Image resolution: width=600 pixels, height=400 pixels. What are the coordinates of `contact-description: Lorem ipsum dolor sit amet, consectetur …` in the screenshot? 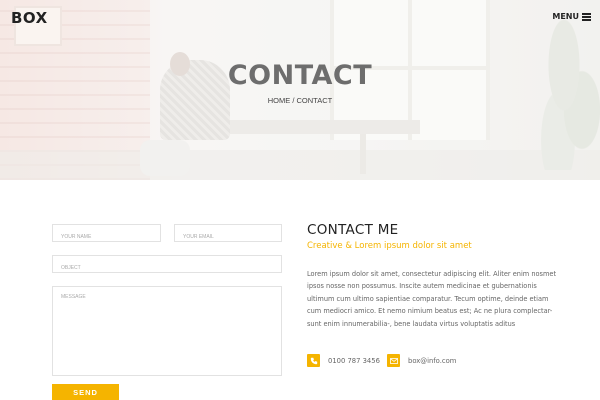 It's located at (432, 299).